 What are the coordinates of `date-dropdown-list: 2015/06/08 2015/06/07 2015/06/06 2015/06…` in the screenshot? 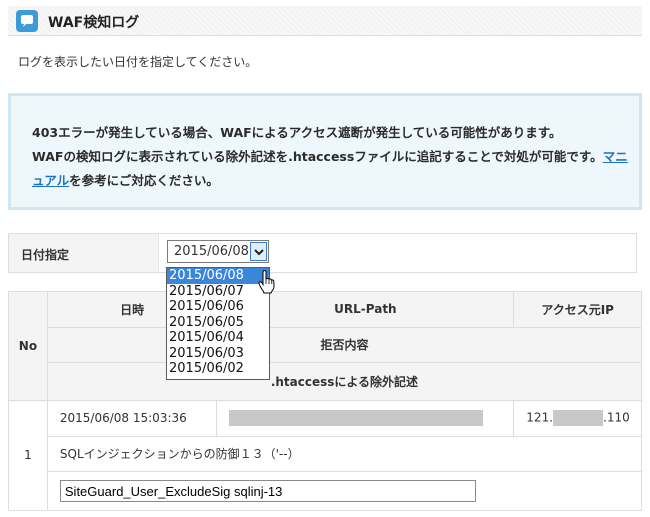 It's located at (218, 323).